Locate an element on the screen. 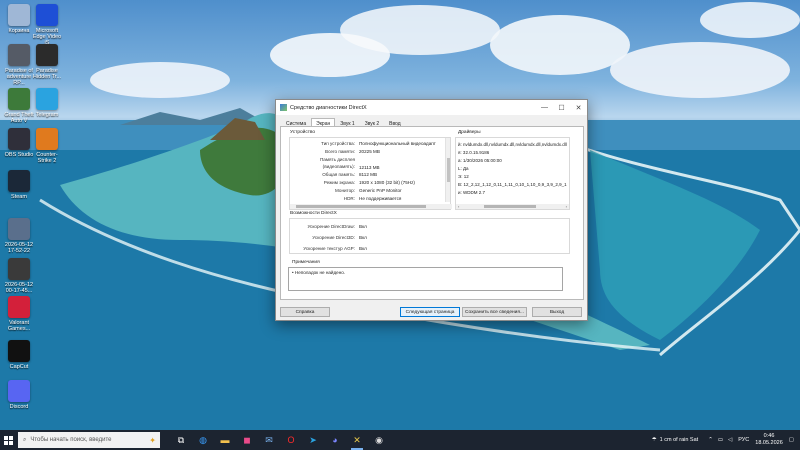 This screenshot has height=450, width=800. clock: 0:46 18.05.2026 is located at coordinates (769, 440).